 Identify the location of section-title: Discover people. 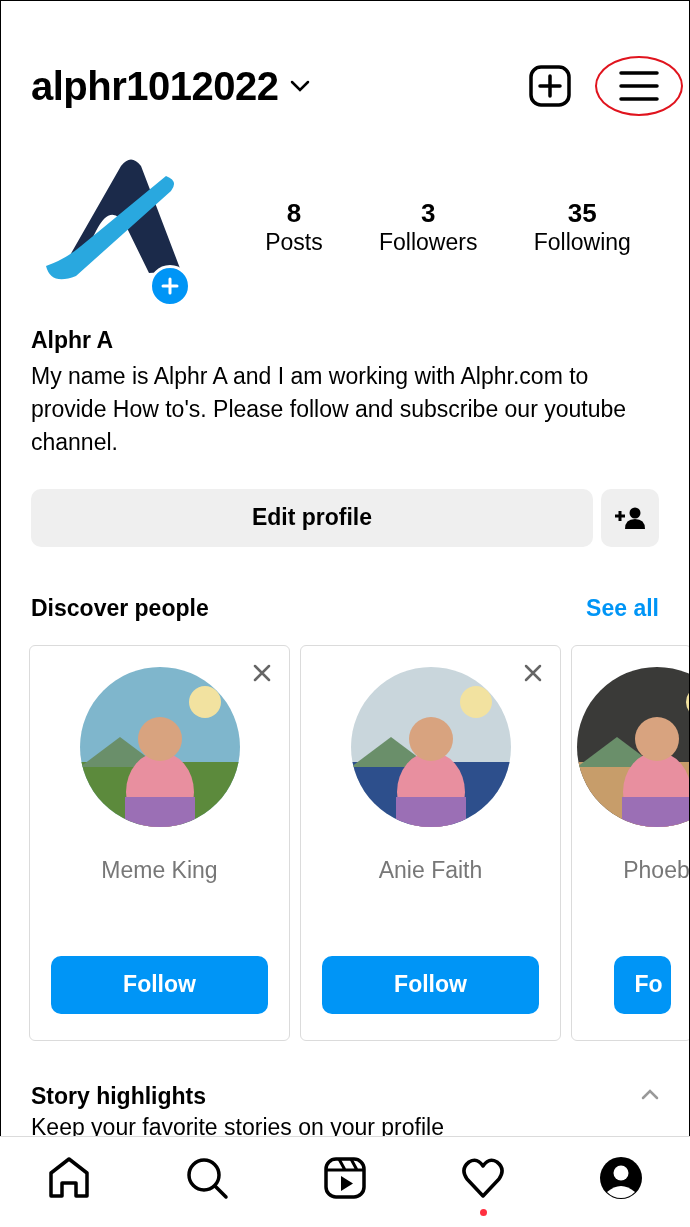
(120, 608).